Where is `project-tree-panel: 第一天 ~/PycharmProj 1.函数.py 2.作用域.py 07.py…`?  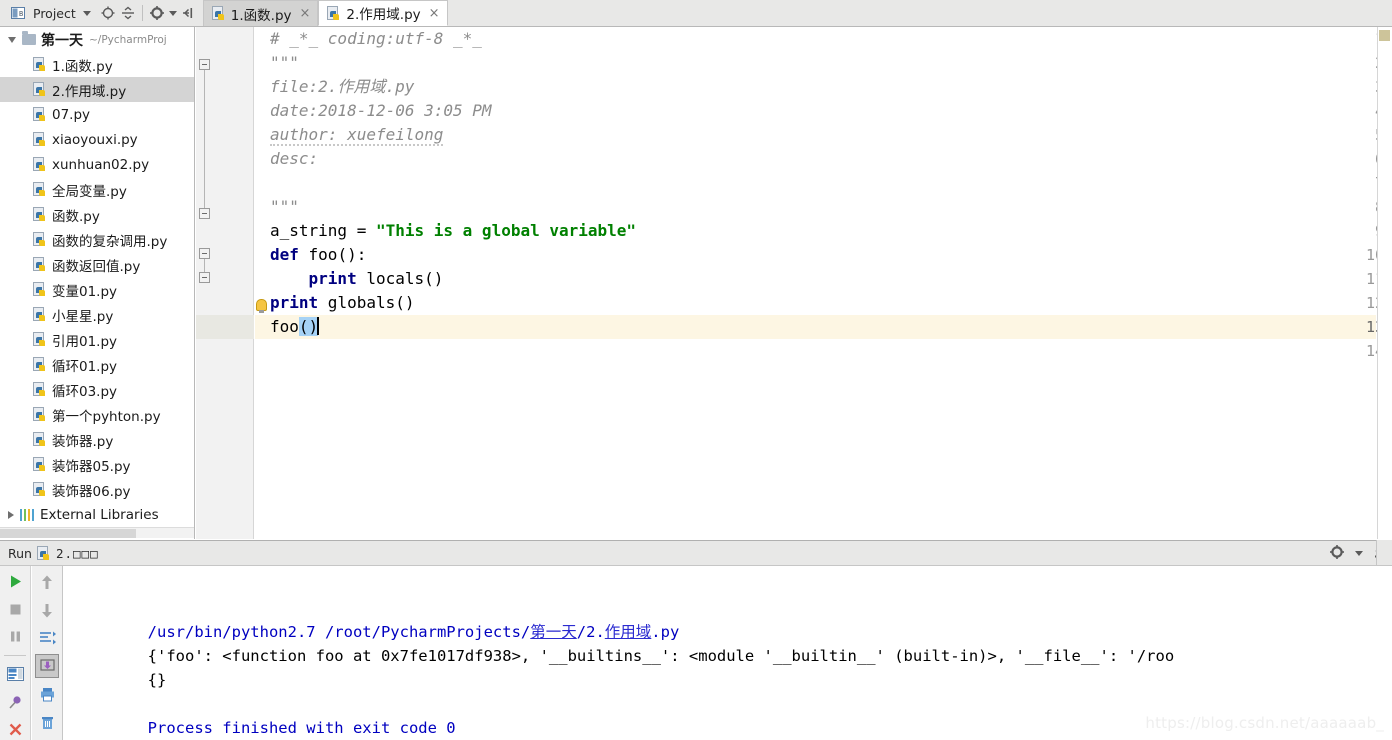 project-tree-panel: 第一天 ~/PycharmProj 1.函数.py 2.作用域.py 07.py… is located at coordinates (97, 283).